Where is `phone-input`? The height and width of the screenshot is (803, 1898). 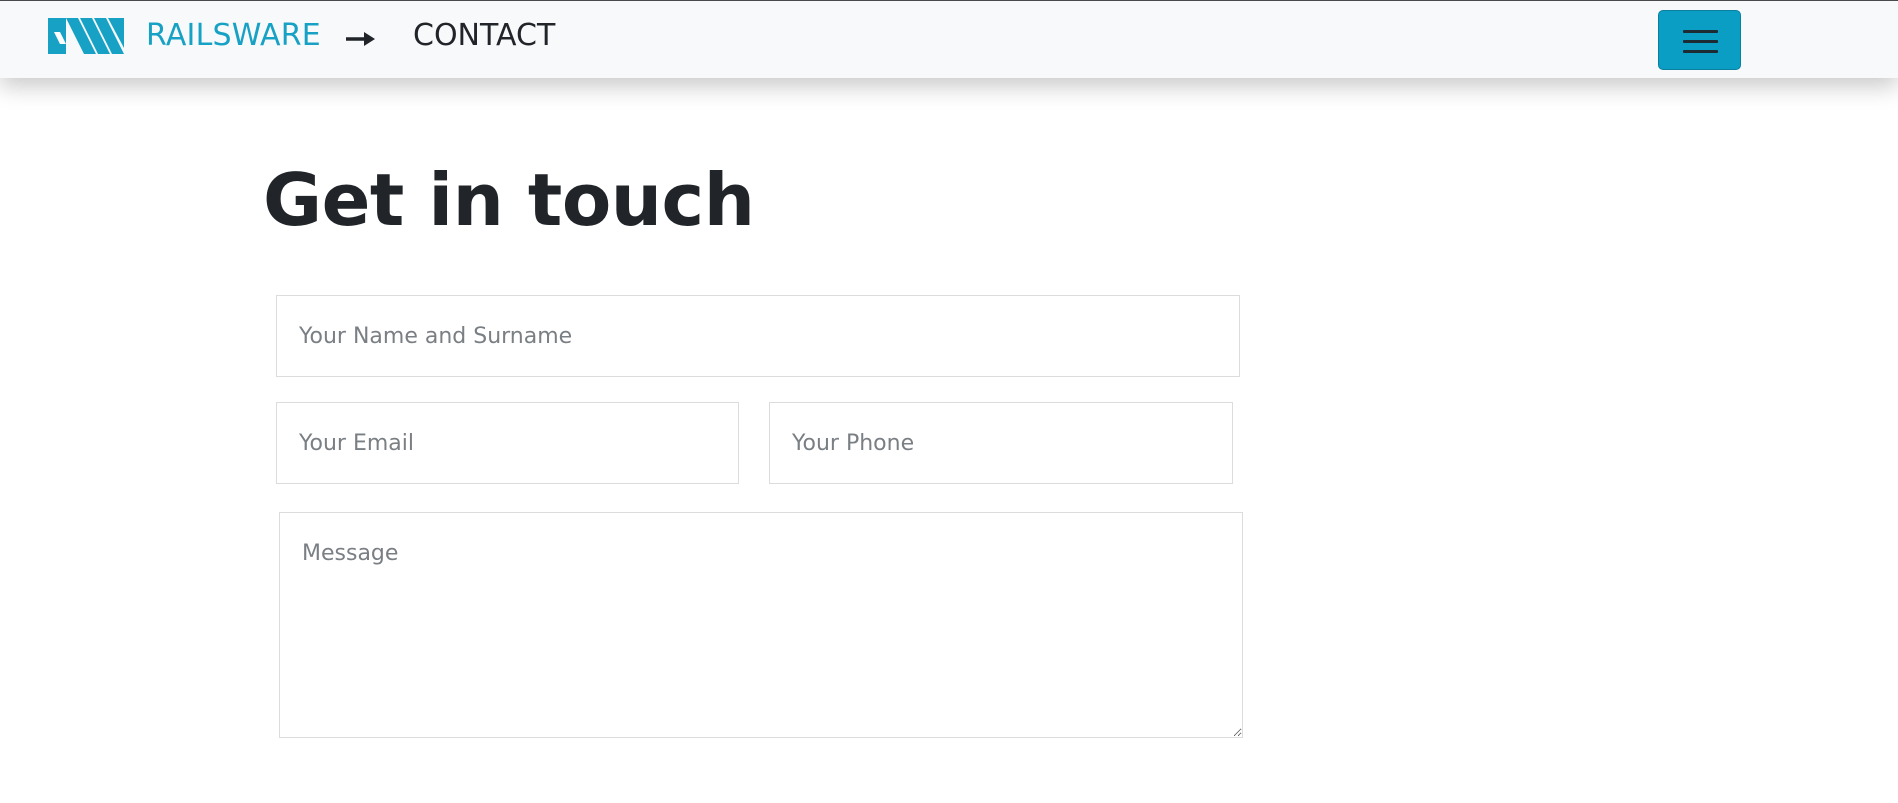 phone-input is located at coordinates (1001, 443).